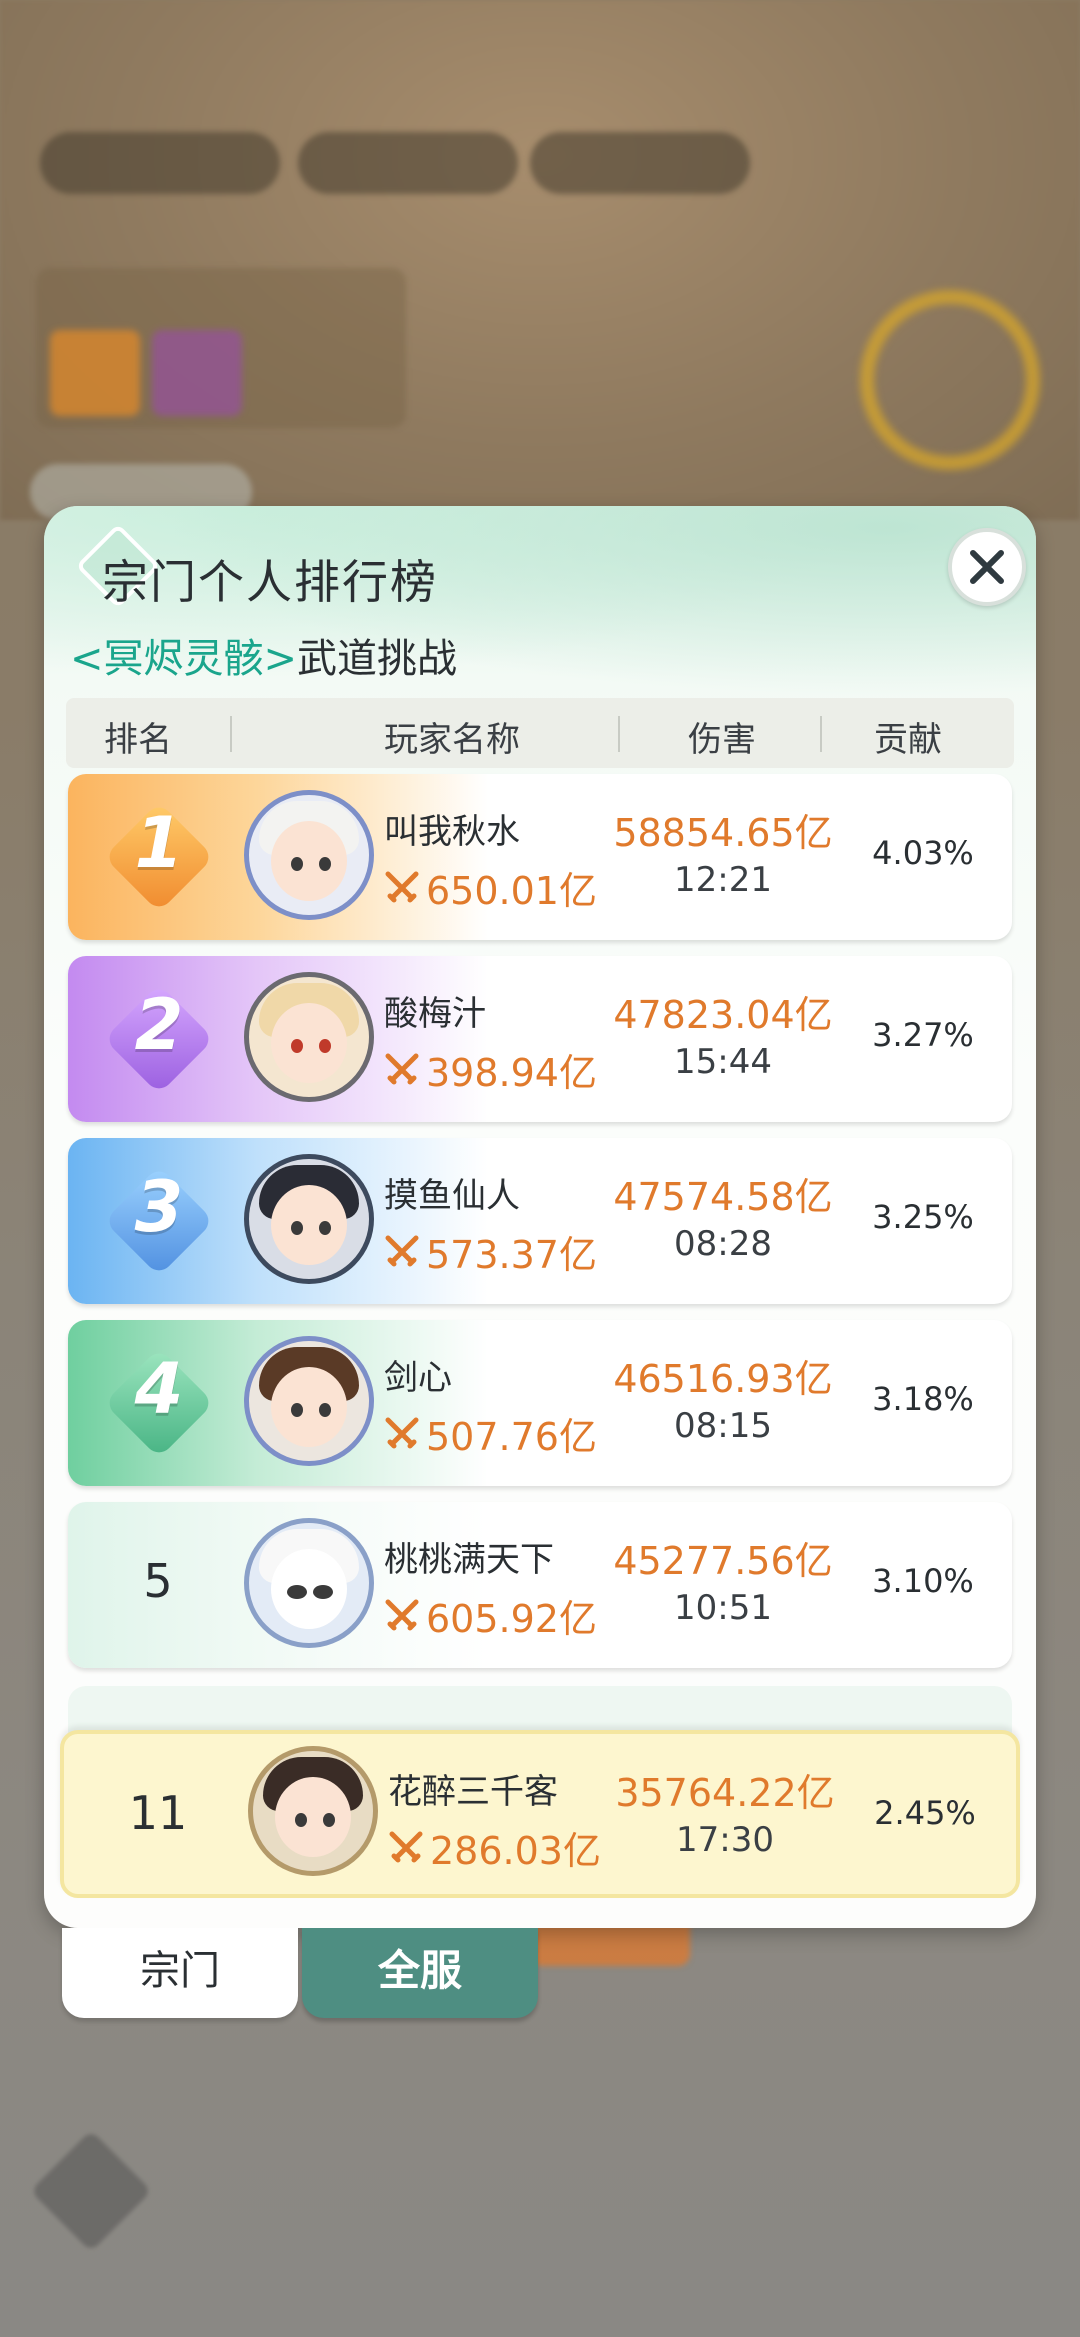 Image resolution: width=1080 pixels, height=2337 pixels. I want to click on panel-subtitle: <冥烬灵骸>武道挑战, so click(263, 655).